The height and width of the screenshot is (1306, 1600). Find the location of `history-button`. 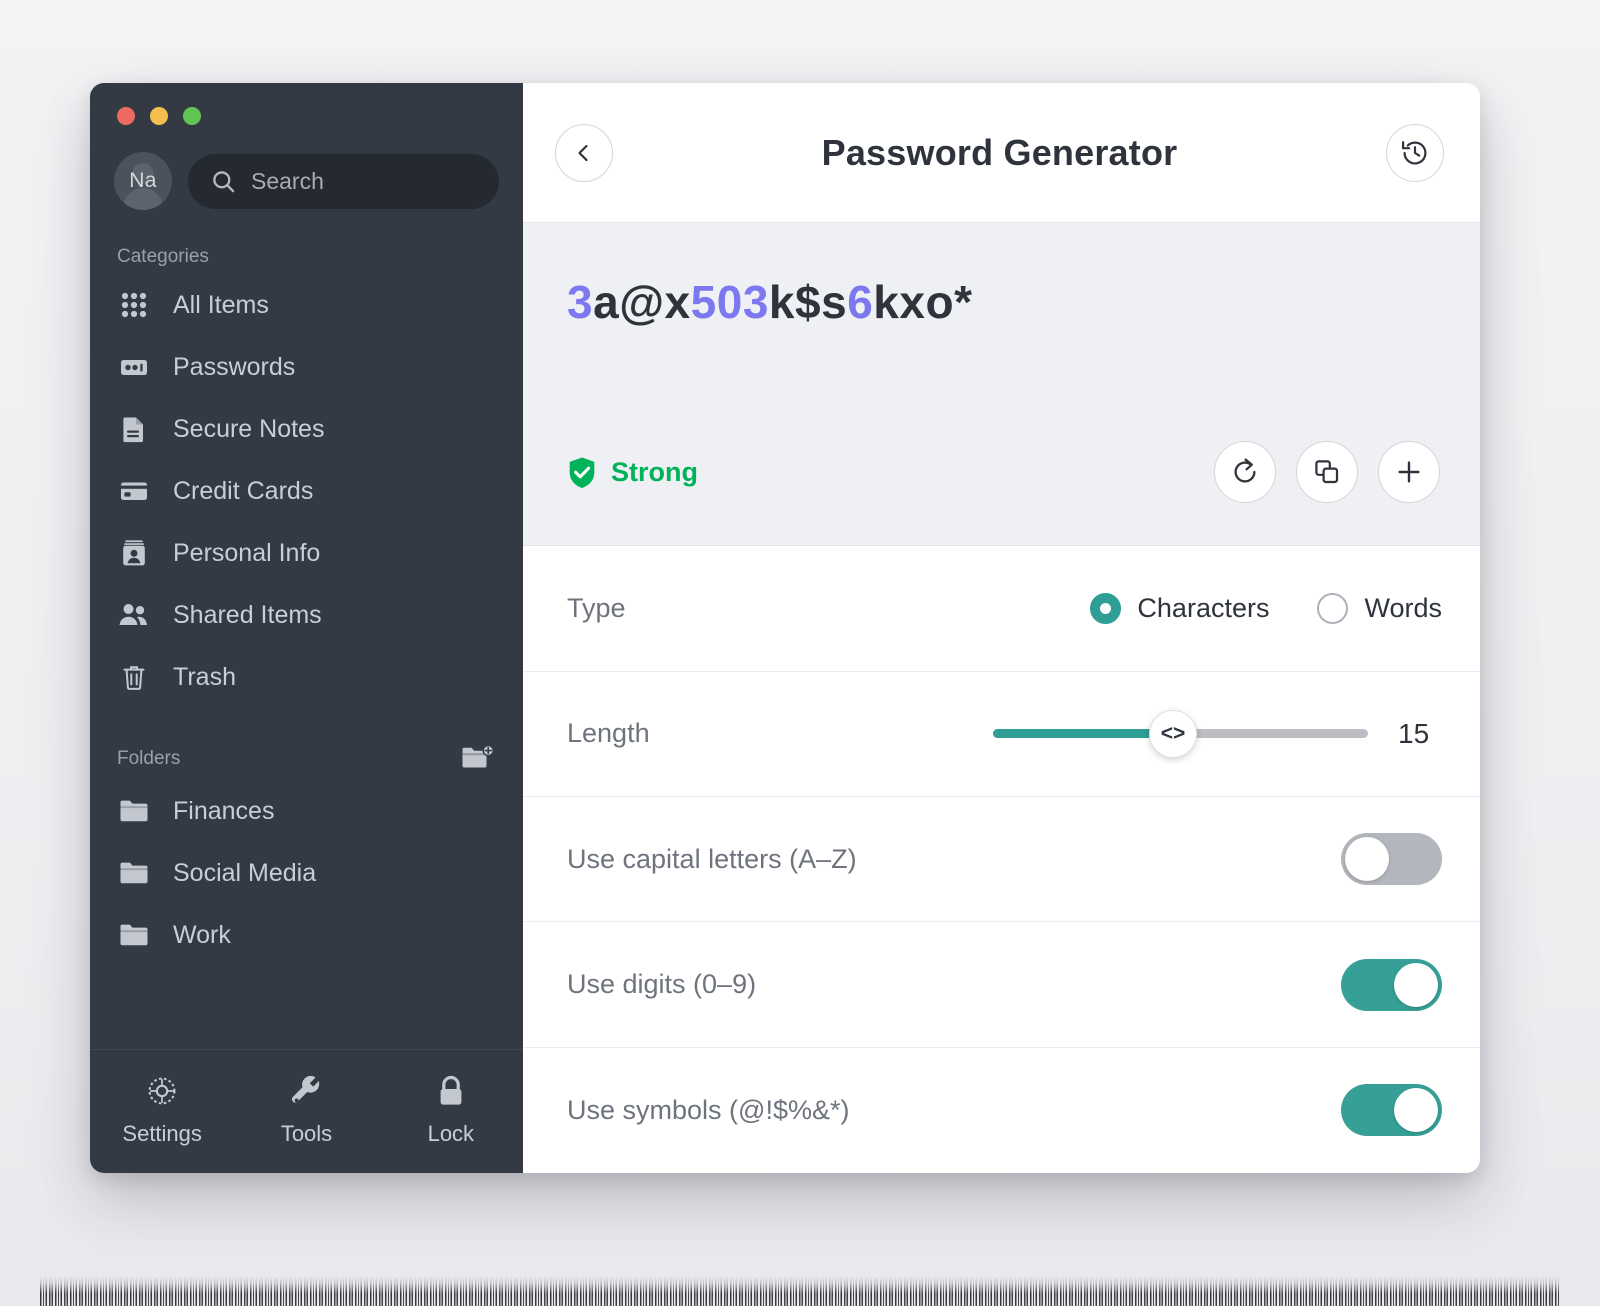

history-button is located at coordinates (1415, 152).